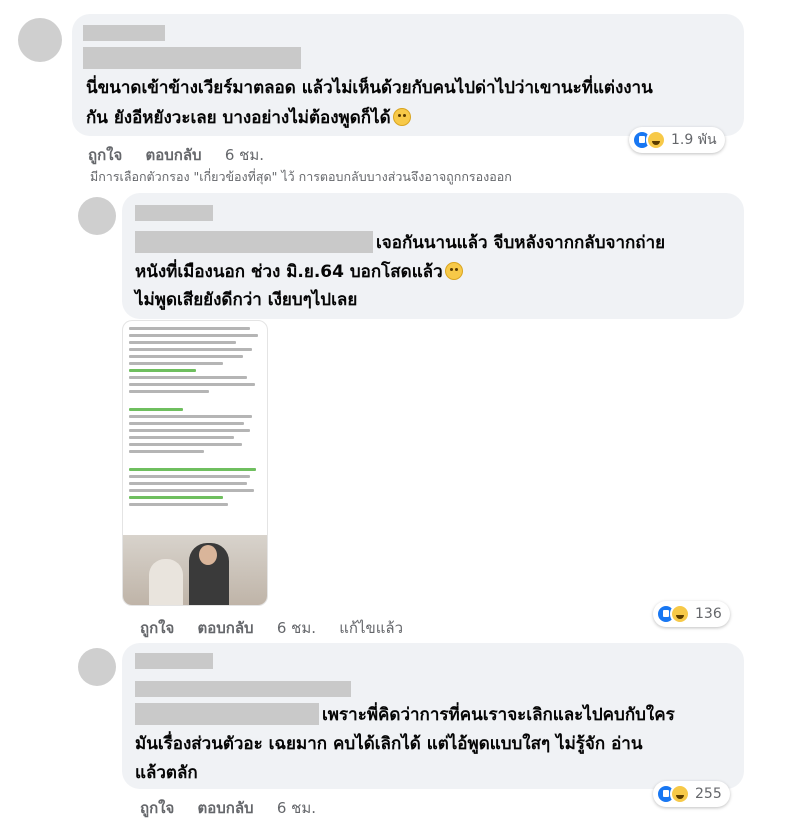 The height and width of the screenshot is (824, 800). What do you see at coordinates (196, 418) in the screenshot?
I see `image-article-text` at bounding box center [196, 418].